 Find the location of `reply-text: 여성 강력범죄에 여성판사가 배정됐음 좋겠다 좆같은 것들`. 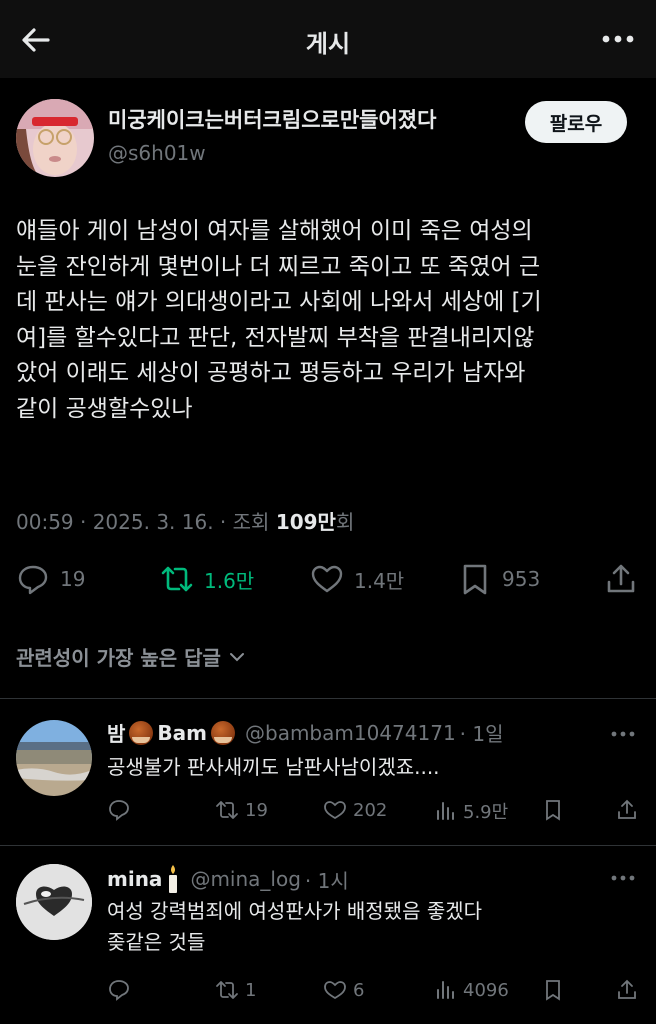

reply-text: 여성 강력범죄에 여성판사가 배정됐음 좋겠다 좆같은 것들 is located at coordinates (294, 927).